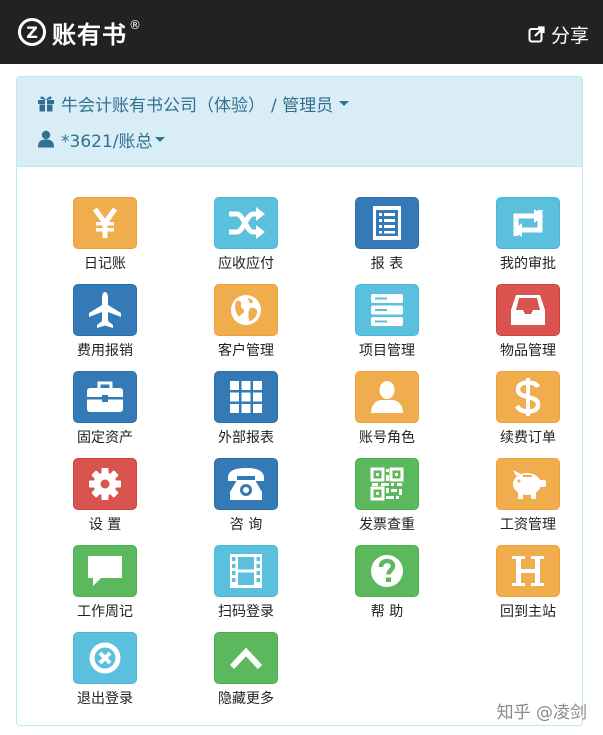 This screenshot has height=735, width=603. What do you see at coordinates (105, 438) in the screenshot?
I see `menu-item-label: 固定资产` at bounding box center [105, 438].